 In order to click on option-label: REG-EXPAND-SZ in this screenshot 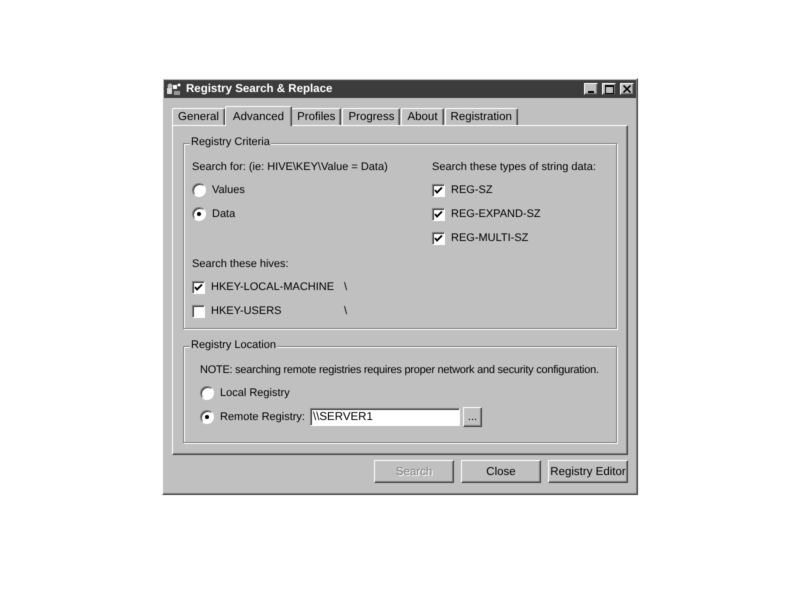, I will do `click(496, 214)`.